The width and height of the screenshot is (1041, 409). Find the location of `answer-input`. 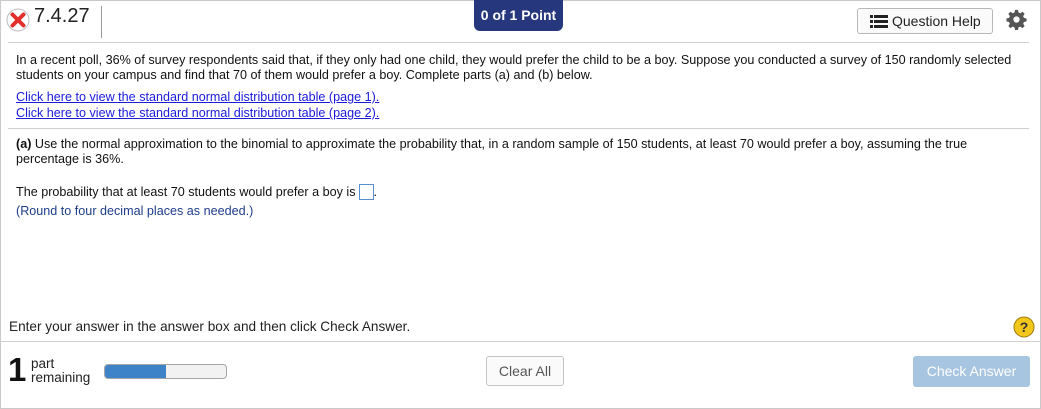

answer-input is located at coordinates (366, 192).